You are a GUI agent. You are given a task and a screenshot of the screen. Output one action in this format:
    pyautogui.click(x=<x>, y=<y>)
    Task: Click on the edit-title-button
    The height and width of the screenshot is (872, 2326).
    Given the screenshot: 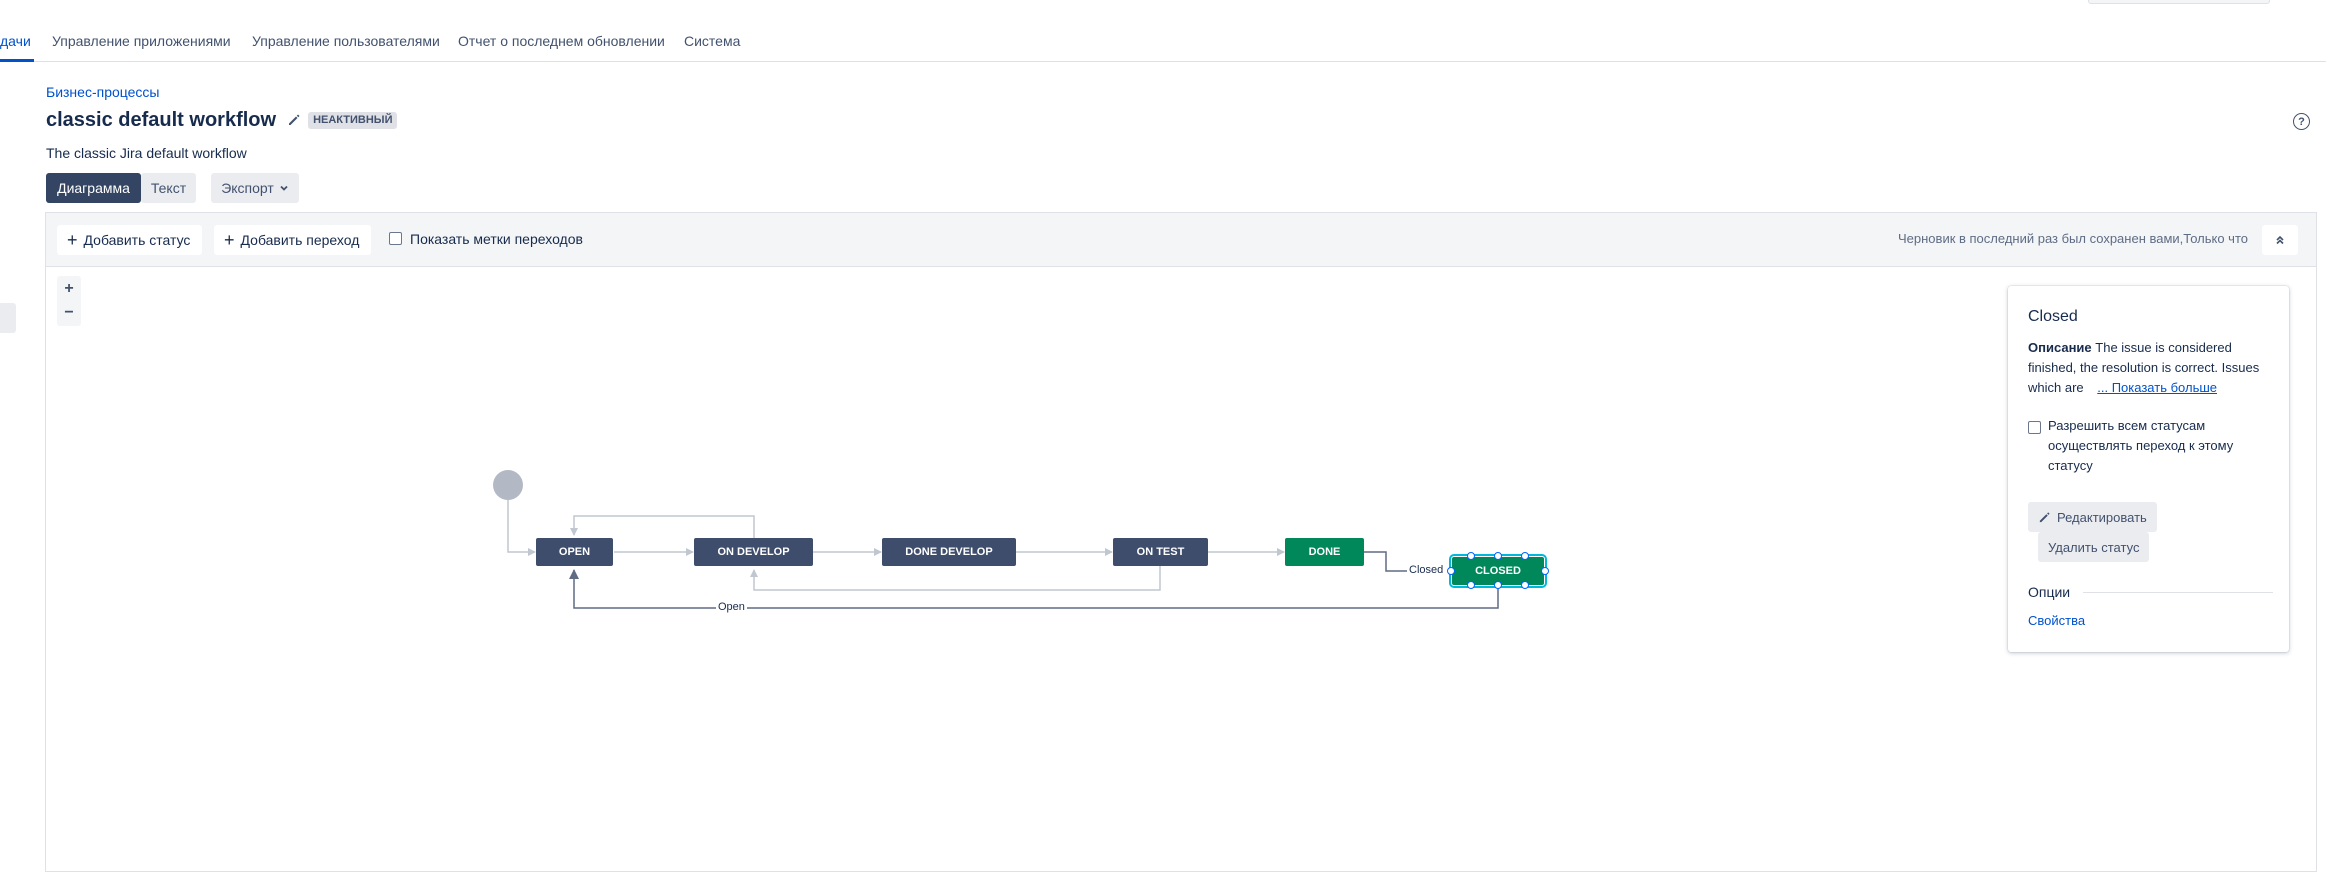 What is the action you would take?
    pyautogui.click(x=294, y=120)
    